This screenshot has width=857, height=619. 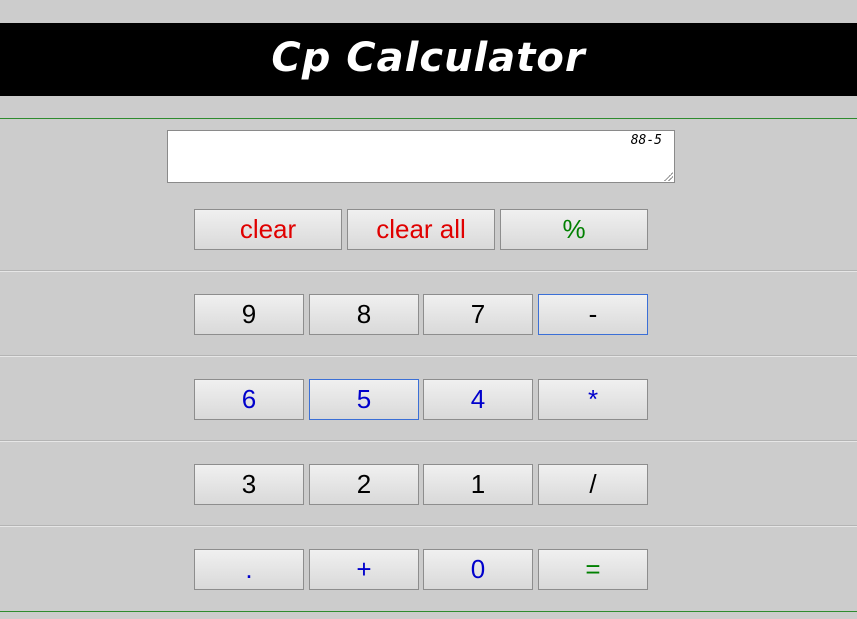 I want to click on clear-all-button: clear all, so click(x=421, y=229).